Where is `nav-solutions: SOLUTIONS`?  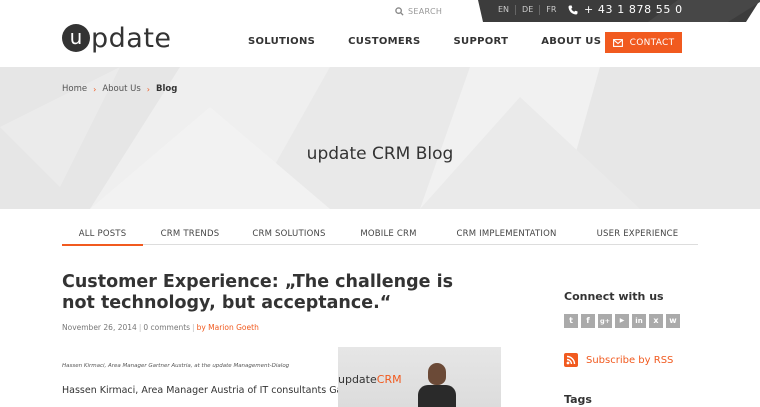 nav-solutions: SOLUTIONS is located at coordinates (281, 41).